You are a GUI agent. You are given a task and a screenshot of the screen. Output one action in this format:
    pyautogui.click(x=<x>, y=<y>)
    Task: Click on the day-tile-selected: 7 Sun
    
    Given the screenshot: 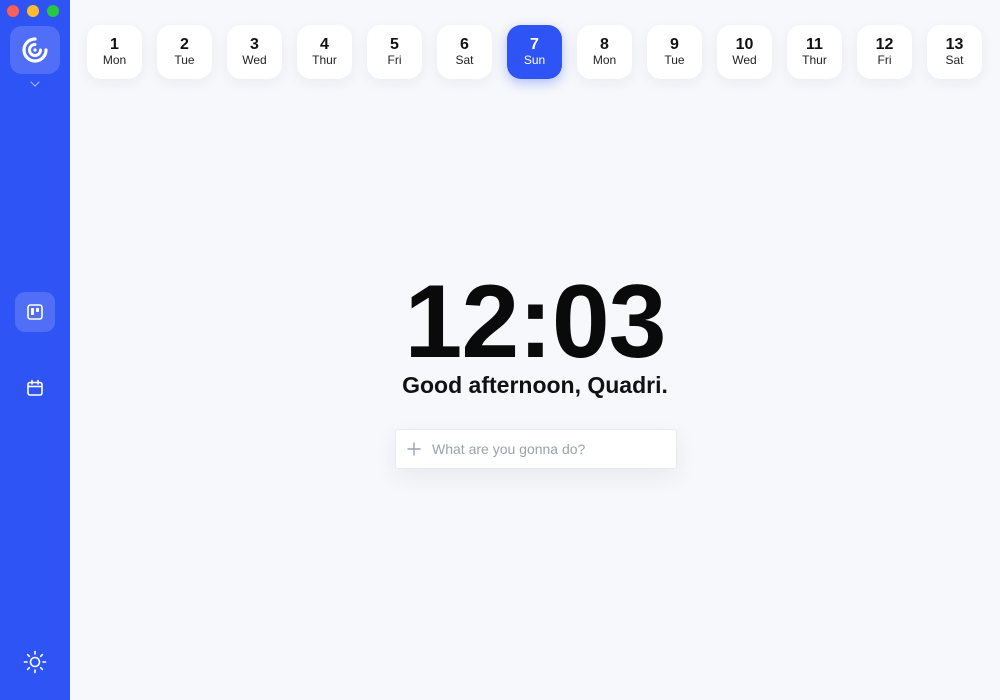 What is the action you would take?
    pyautogui.click(x=534, y=52)
    